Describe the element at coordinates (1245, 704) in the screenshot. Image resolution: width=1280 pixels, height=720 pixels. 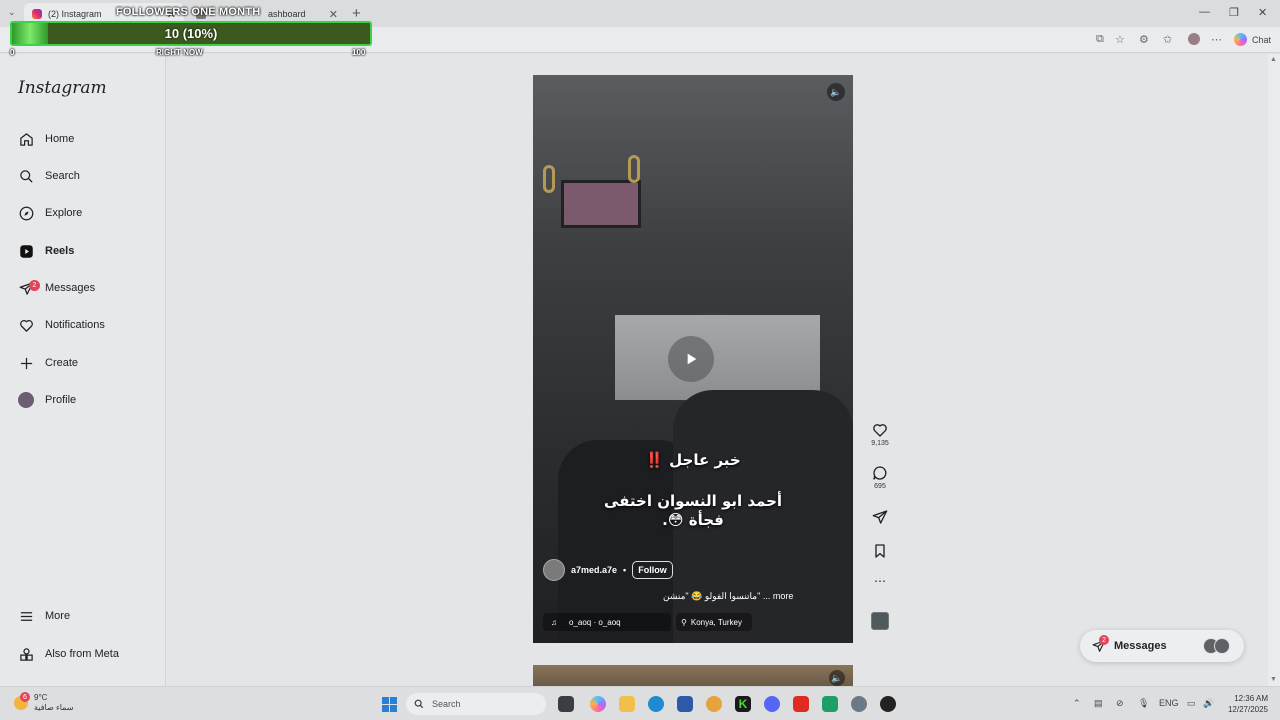
I see `system-clock: 12:36 AM 12/27/2025` at that location.